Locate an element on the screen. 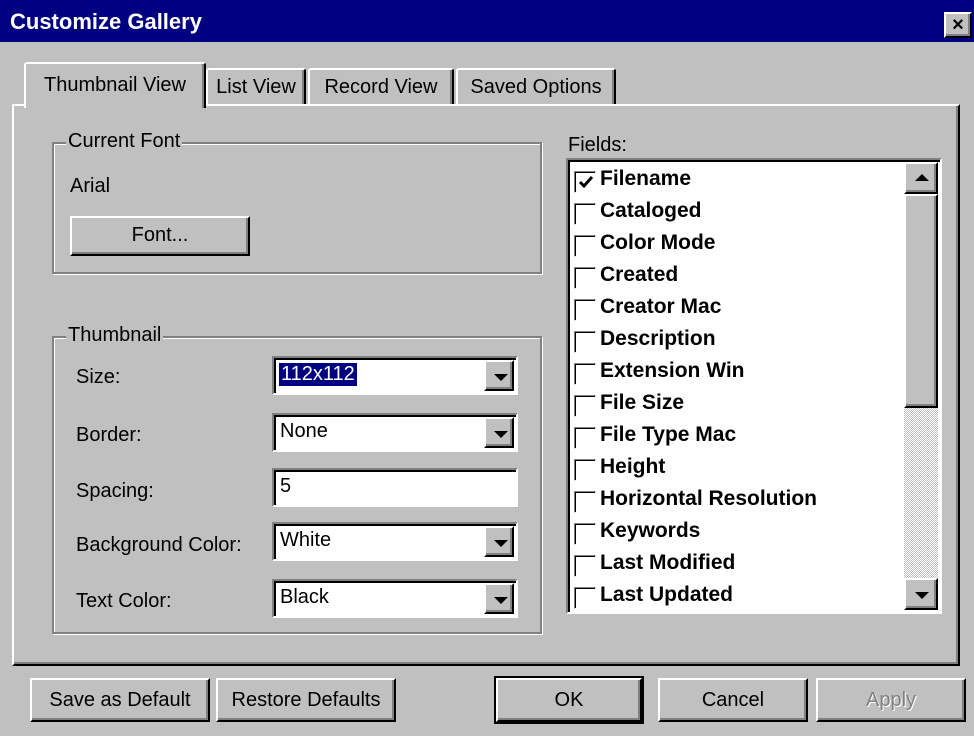 The image size is (974, 736). ok-button-face: OK is located at coordinates (569, 700).